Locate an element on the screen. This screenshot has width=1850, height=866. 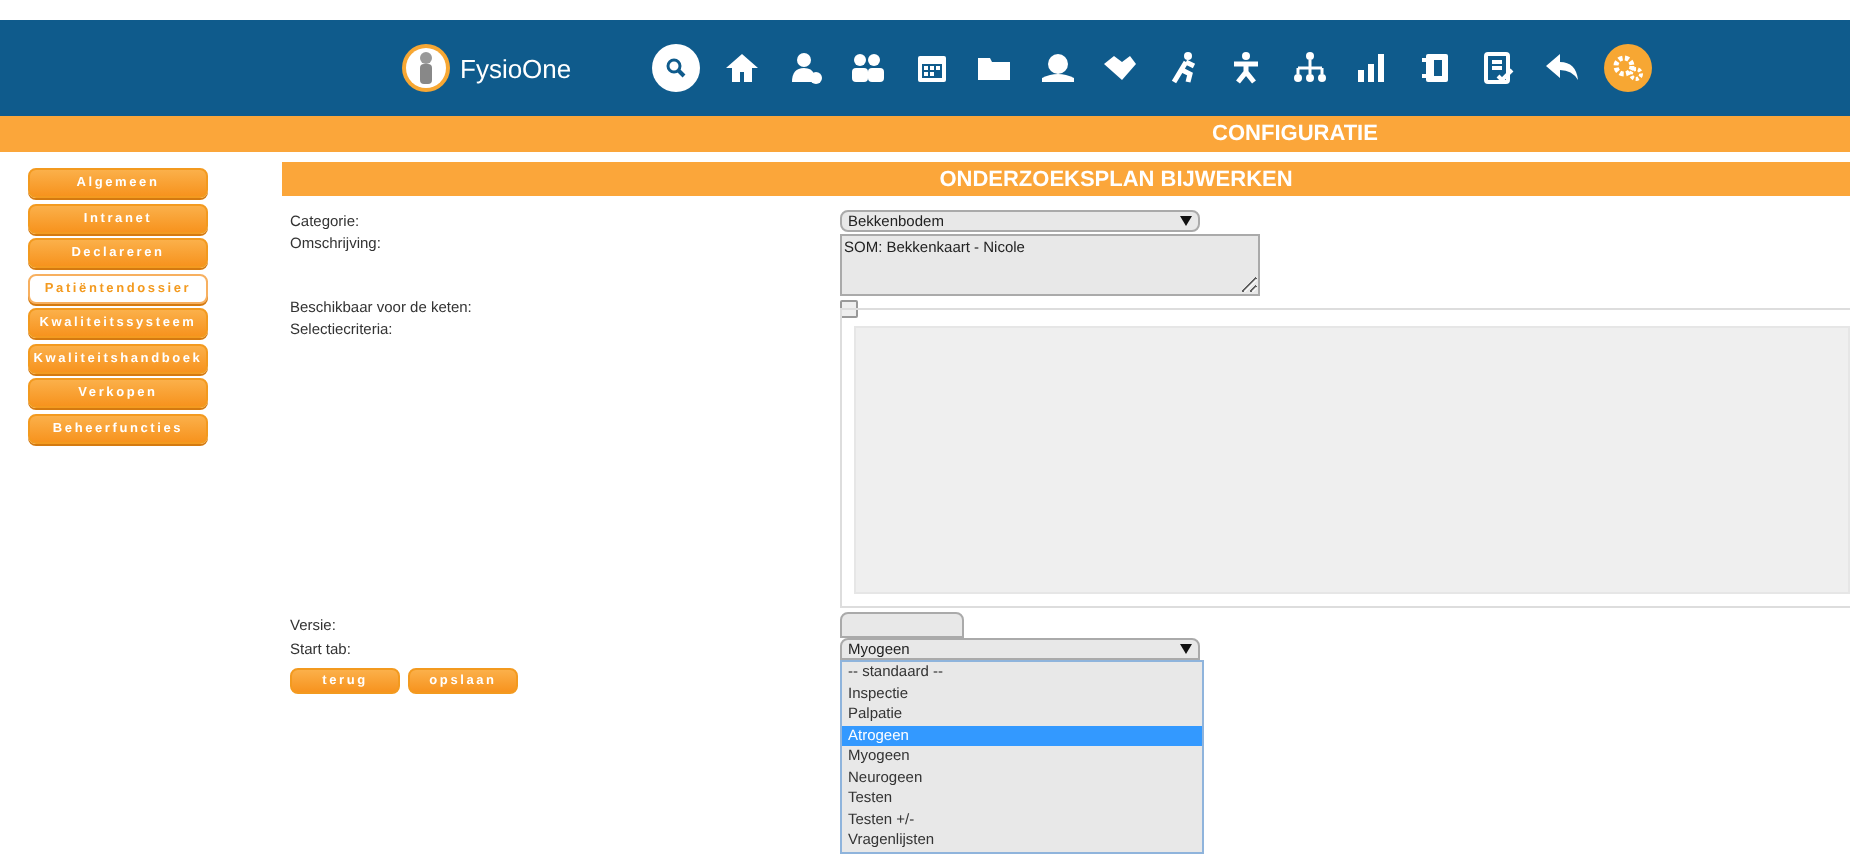
version-field is located at coordinates (902, 625).